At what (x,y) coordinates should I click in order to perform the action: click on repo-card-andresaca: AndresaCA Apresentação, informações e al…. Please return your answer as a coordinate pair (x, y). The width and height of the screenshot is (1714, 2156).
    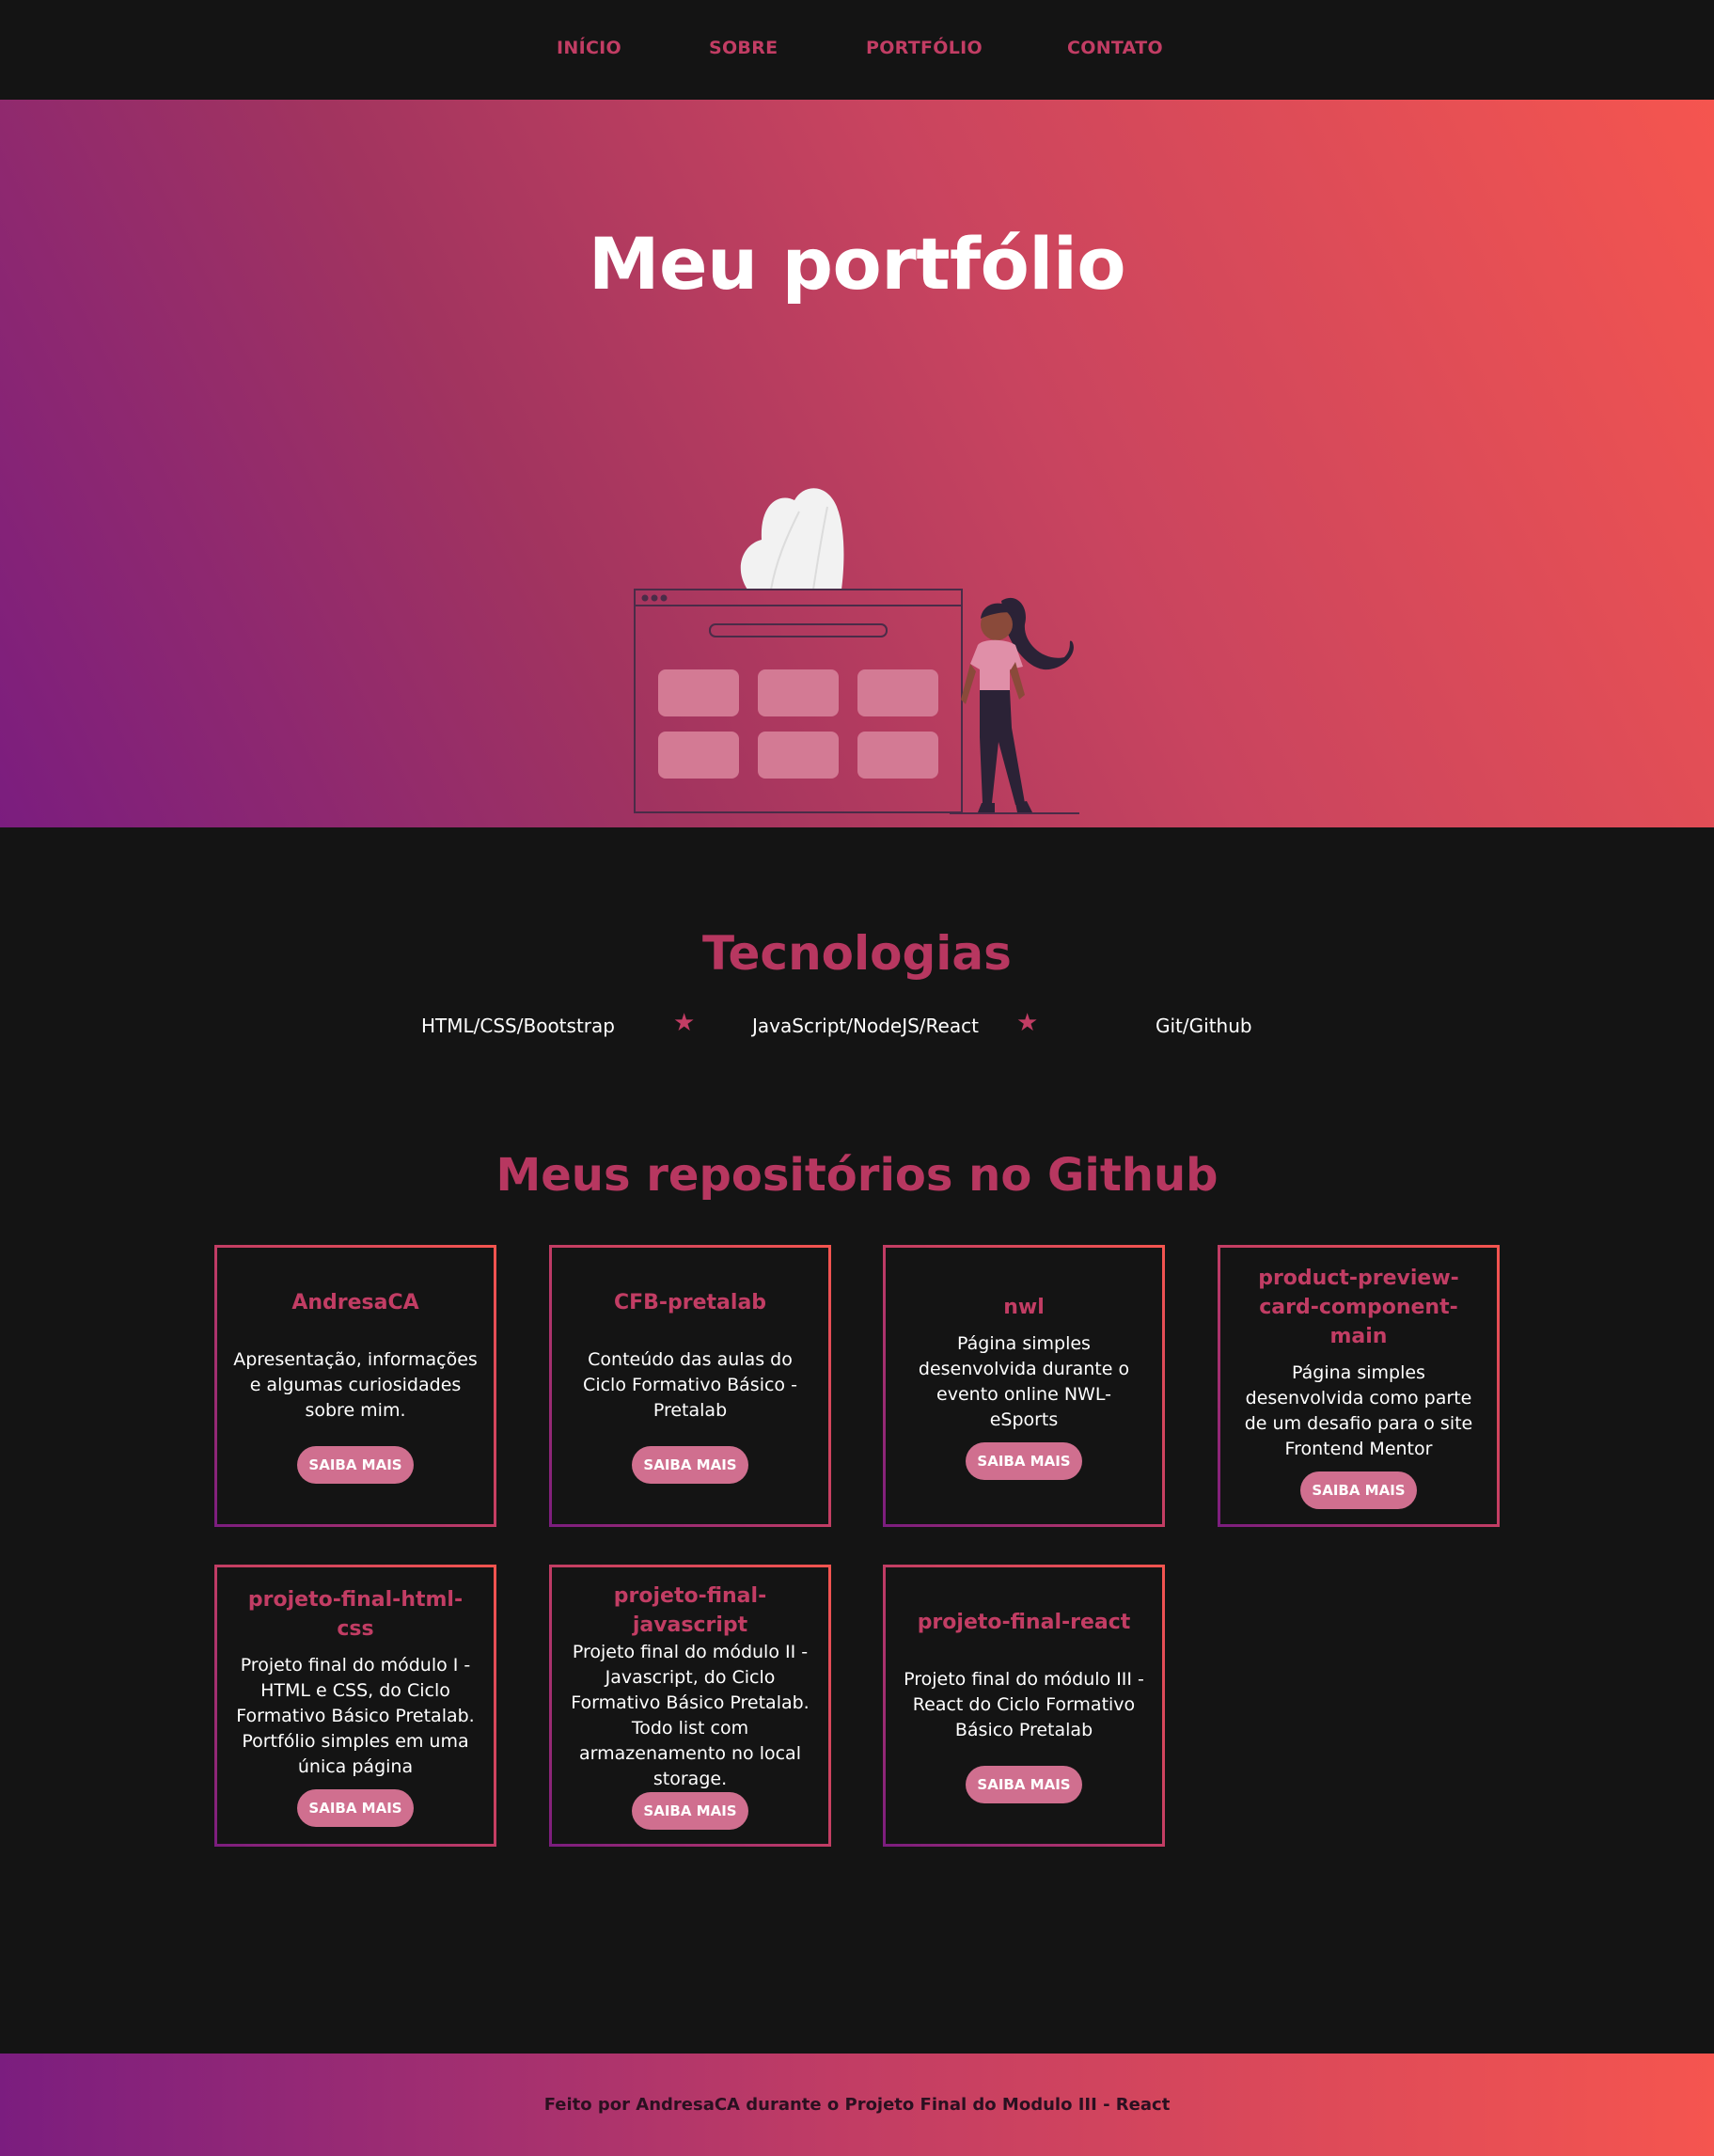
    Looking at the image, I should click on (355, 1386).